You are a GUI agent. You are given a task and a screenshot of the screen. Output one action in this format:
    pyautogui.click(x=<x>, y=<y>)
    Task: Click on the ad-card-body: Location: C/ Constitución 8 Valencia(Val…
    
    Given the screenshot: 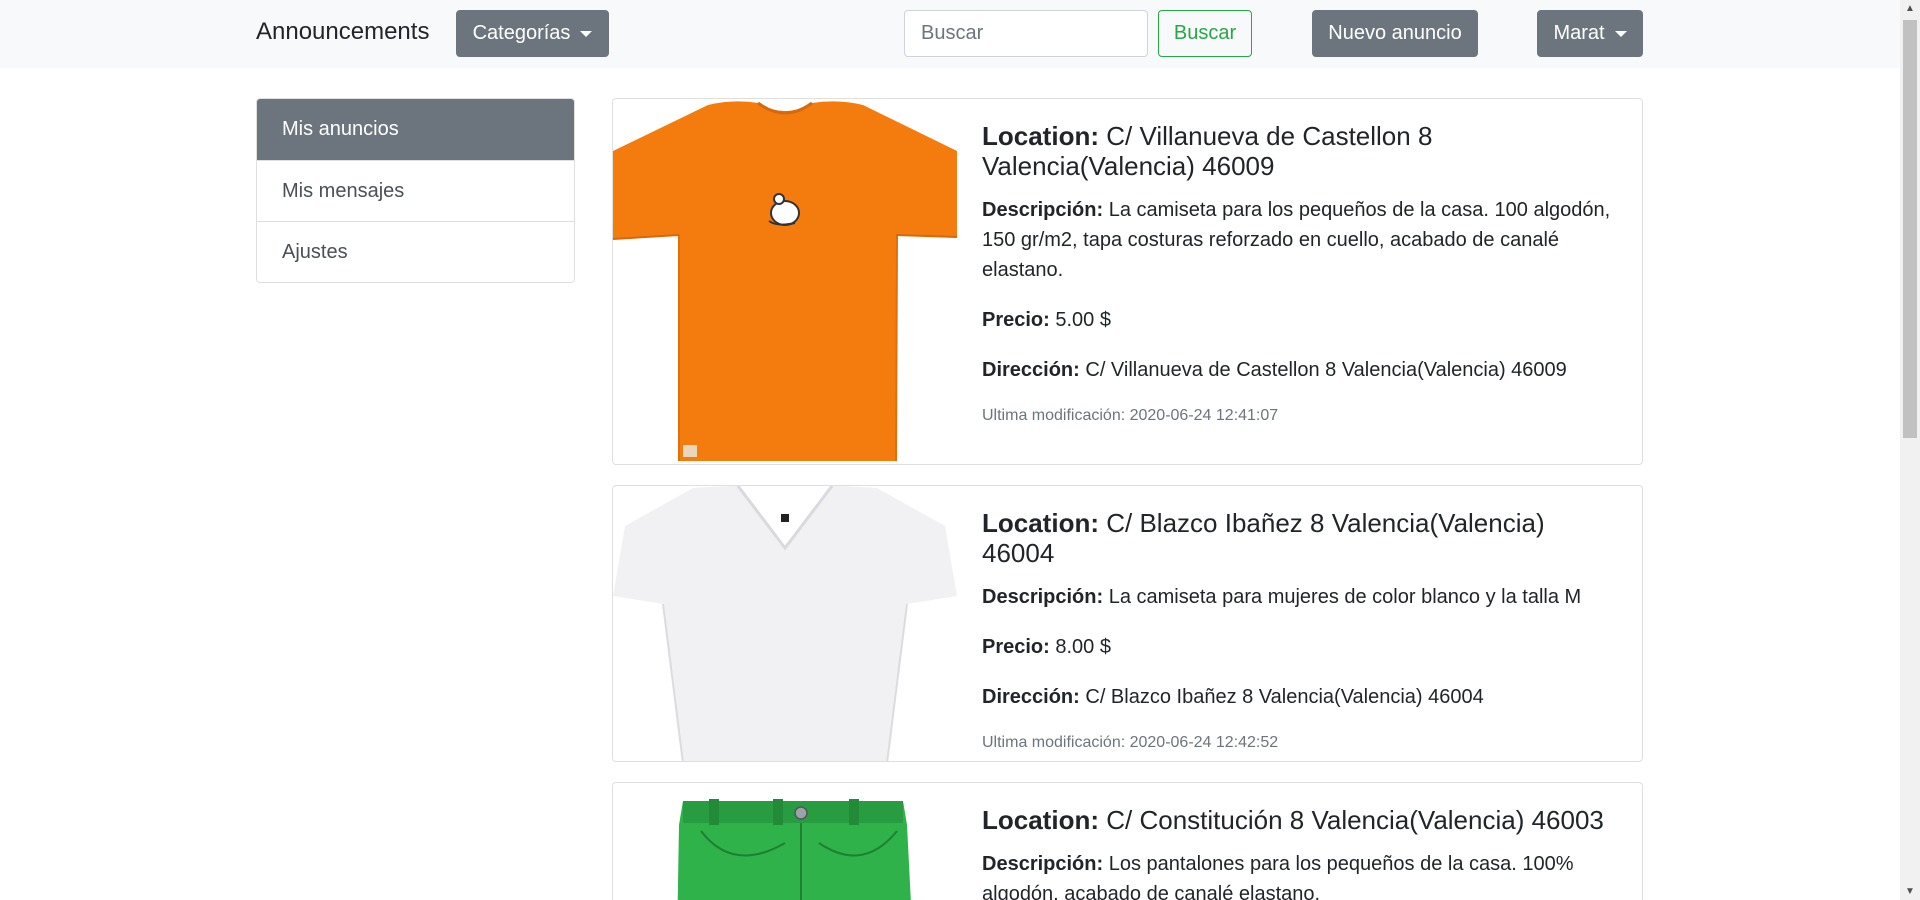 What is the action you would take?
    pyautogui.click(x=1302, y=852)
    